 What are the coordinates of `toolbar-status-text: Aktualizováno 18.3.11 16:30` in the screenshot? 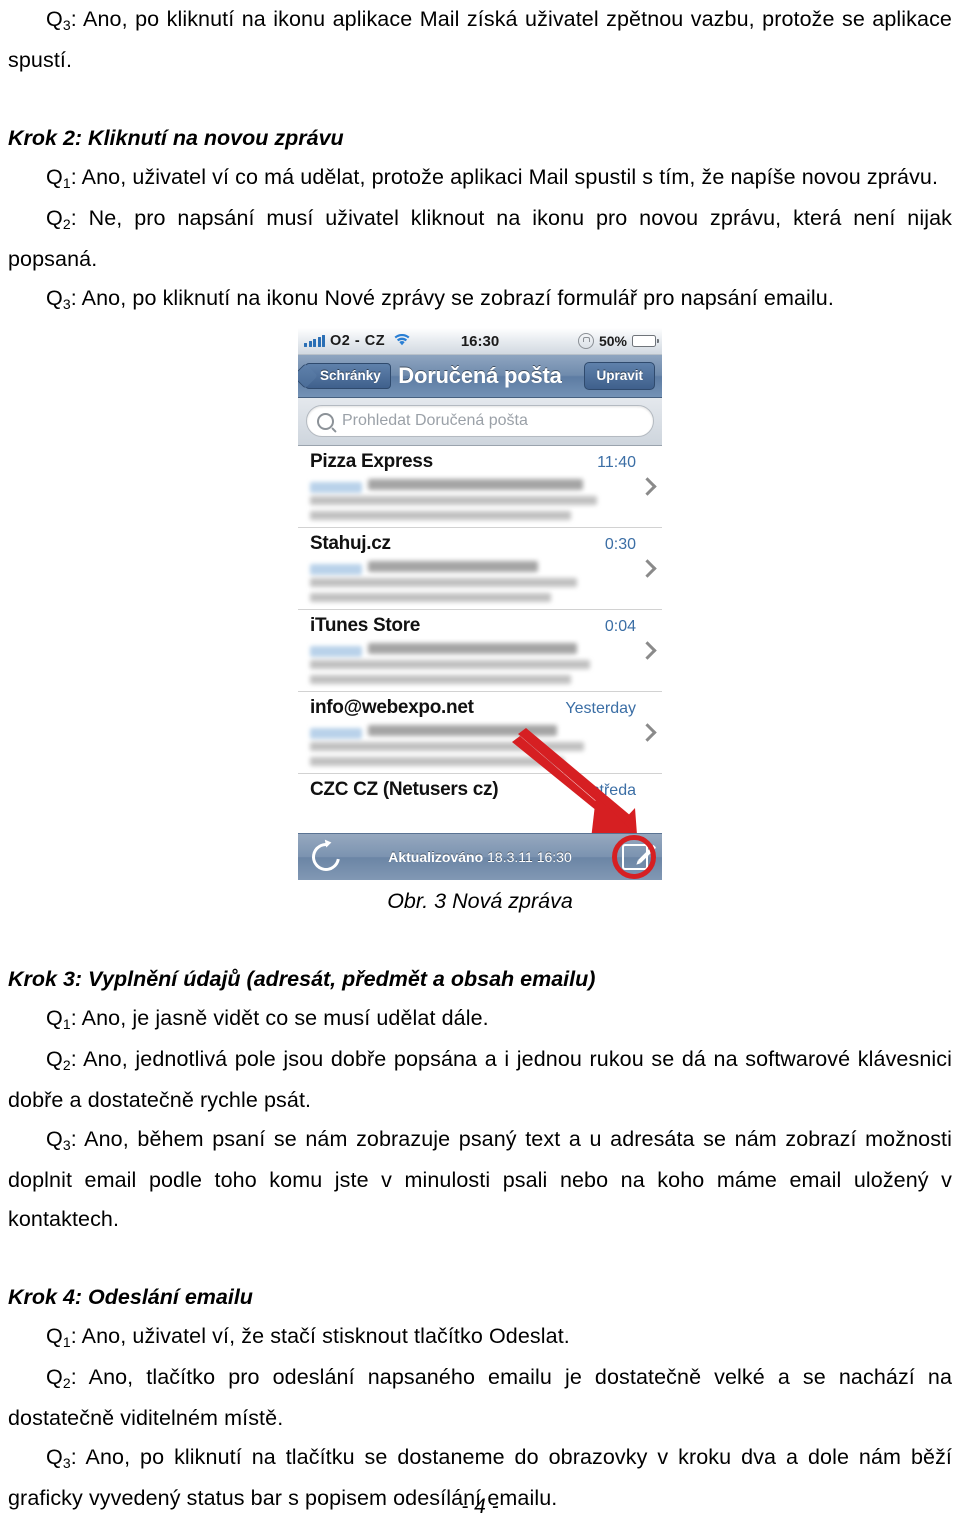 It's located at (480, 857).